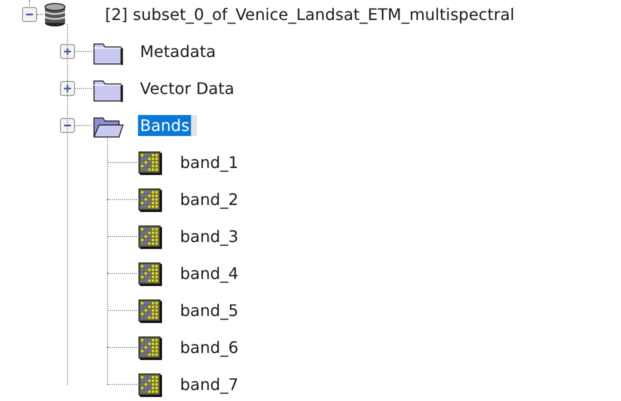  Describe the element at coordinates (209, 236) in the screenshot. I see `tree-item: band_3` at that location.